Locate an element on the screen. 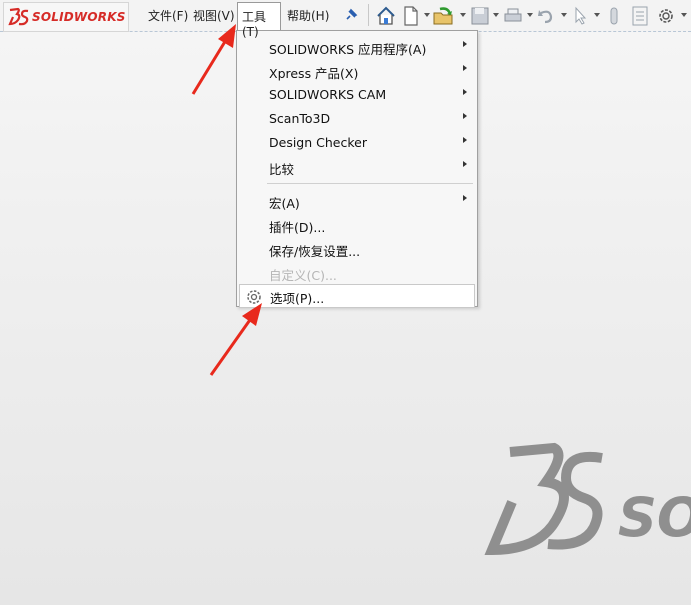 This screenshot has width=691, height=605. menu-item-label: SOLIDWORKS CAM is located at coordinates (328, 94).